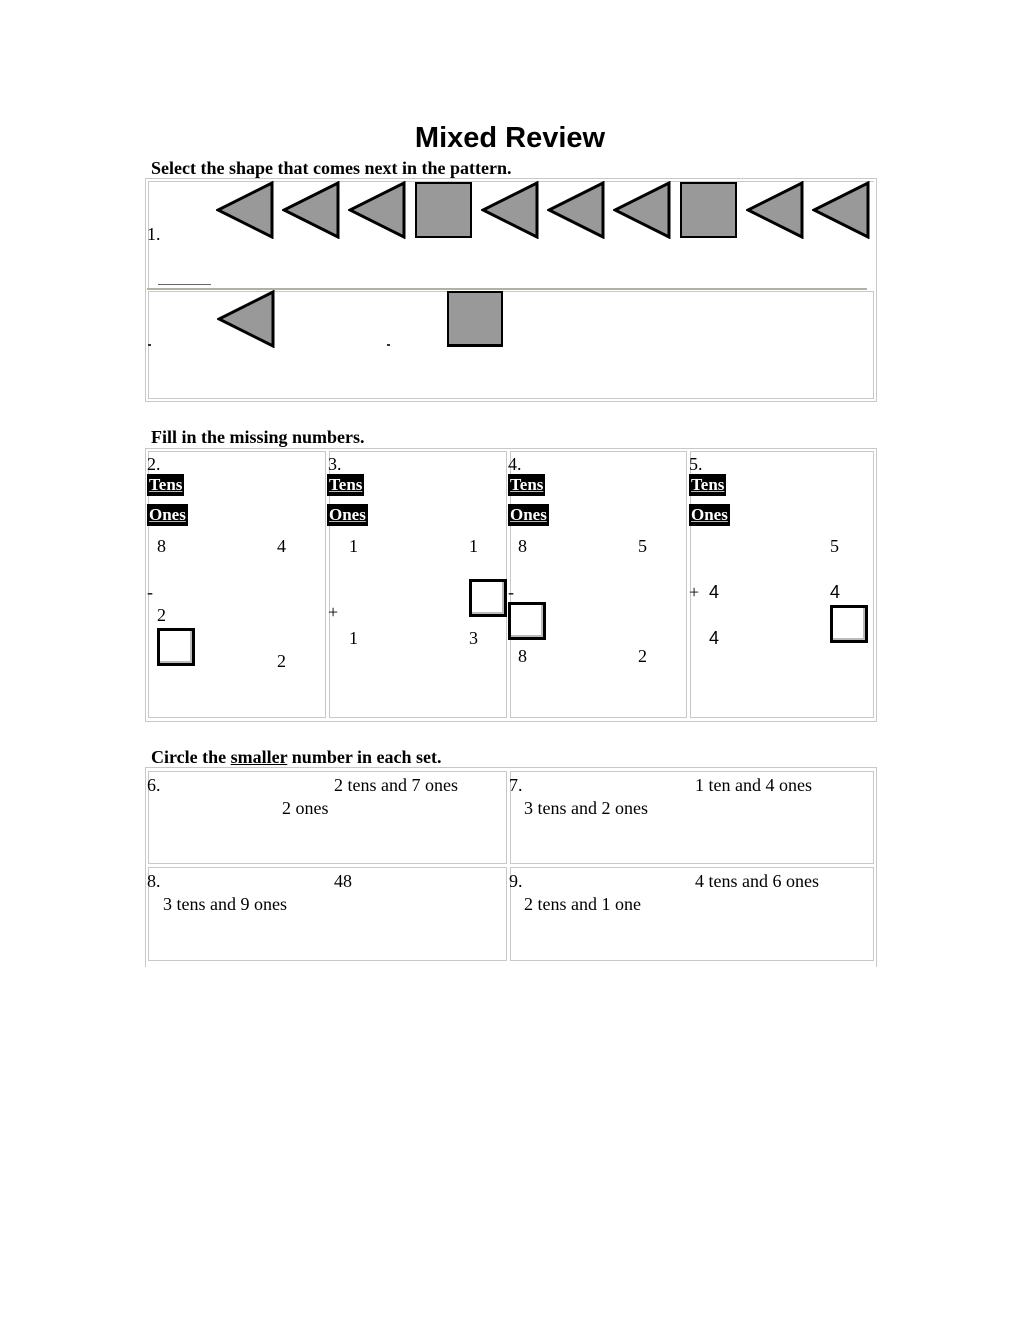 Image resolution: width=1020 pixels, height=1320 pixels. Describe the element at coordinates (586, 808) in the screenshot. I see `compare-second-value: 3 tens and 2 ones` at that location.